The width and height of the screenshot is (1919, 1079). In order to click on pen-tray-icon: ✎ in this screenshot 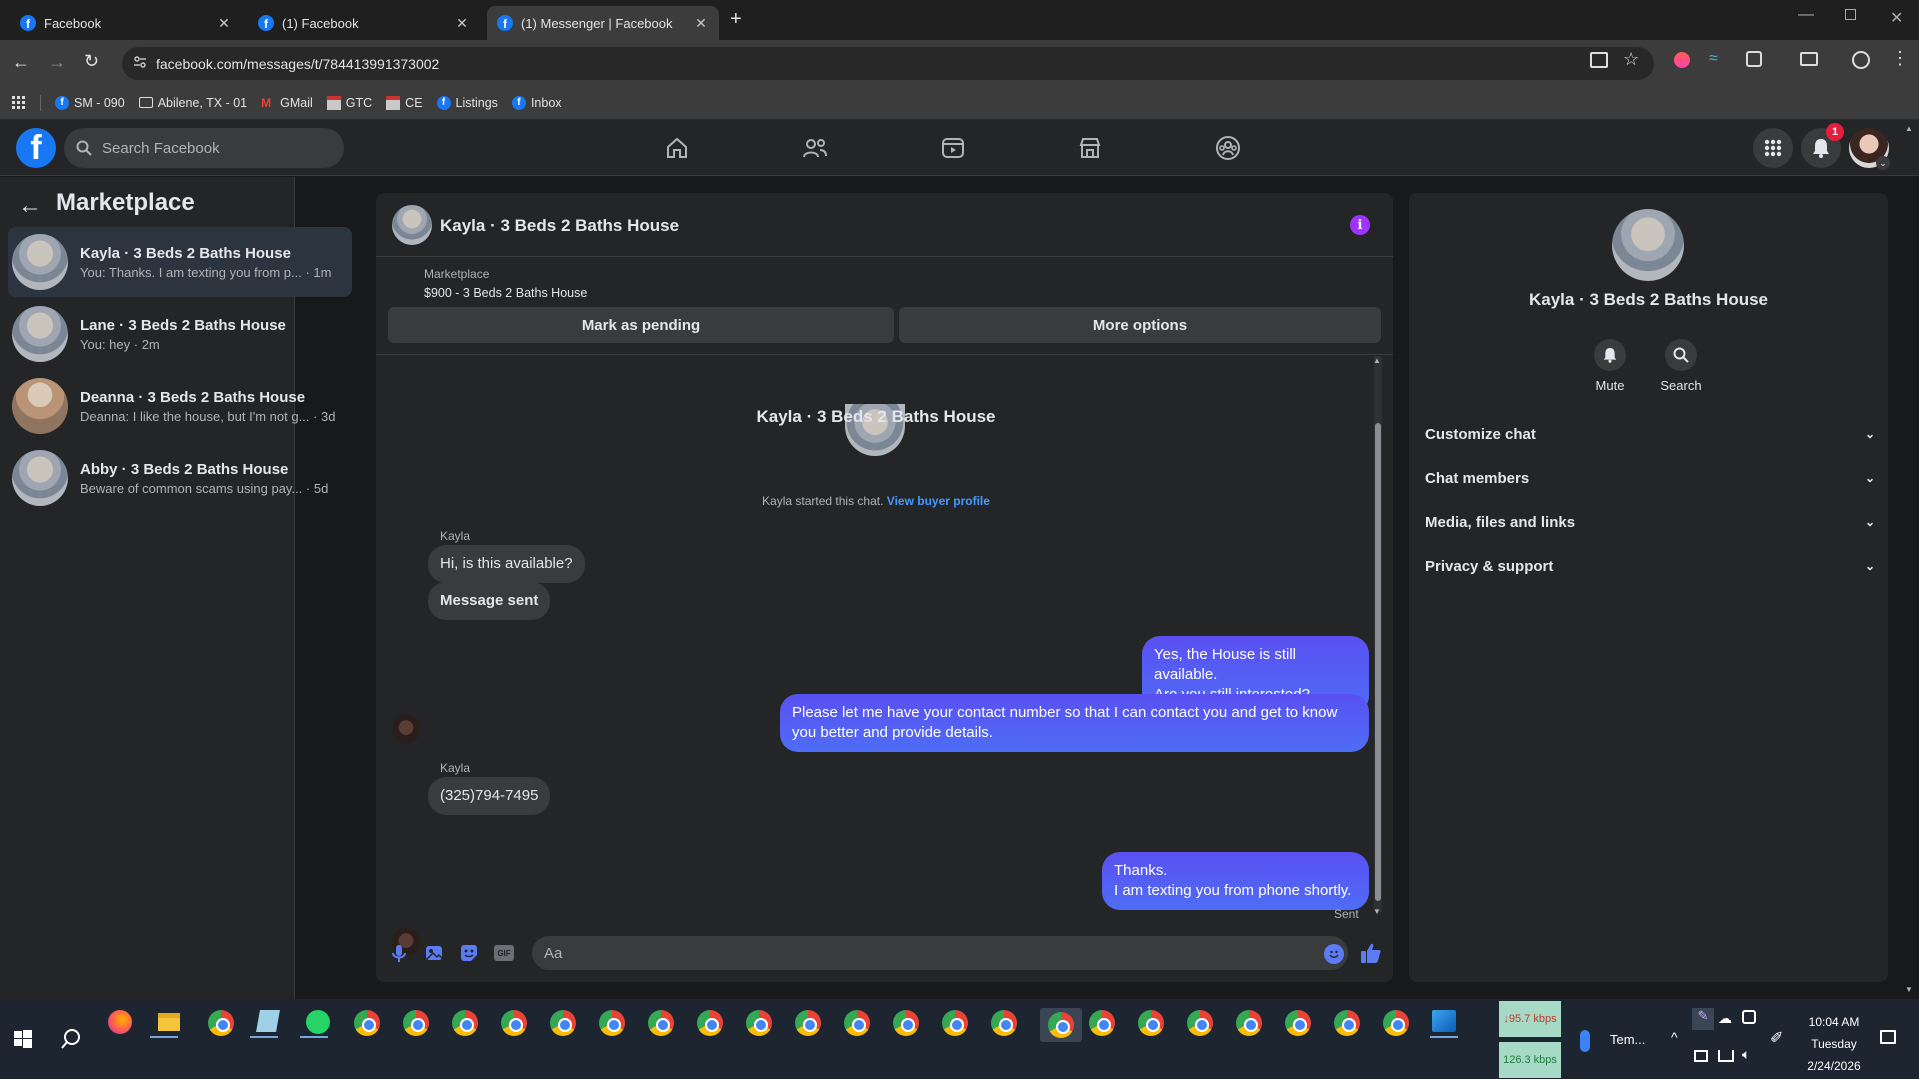, I will do `click(1703, 1019)`.